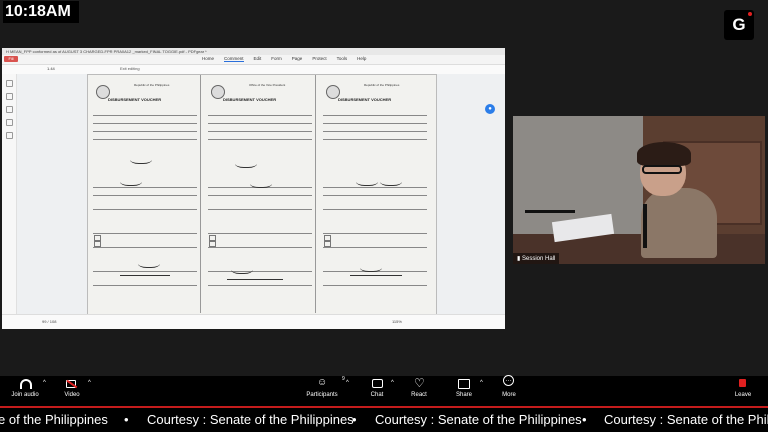 The image size is (768, 432). Describe the element at coordinates (51, 68) in the screenshot. I see `toolstrip-zoom: 1.44` at that location.